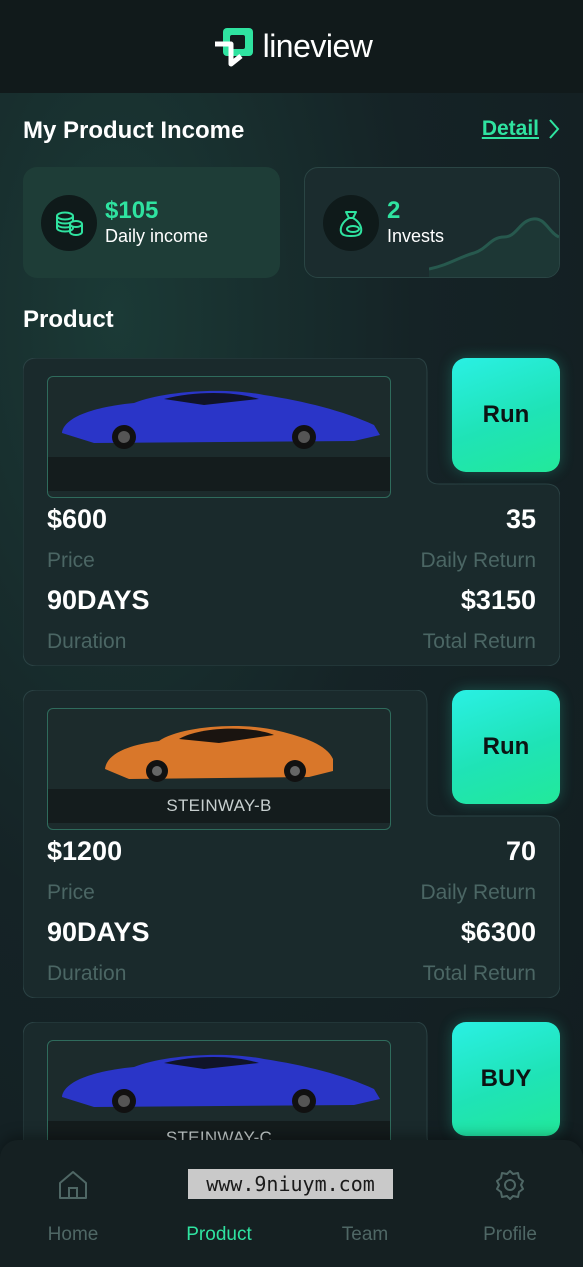 The width and height of the screenshot is (583, 1267). Describe the element at coordinates (510, 1185) in the screenshot. I see `gear-icon` at that location.